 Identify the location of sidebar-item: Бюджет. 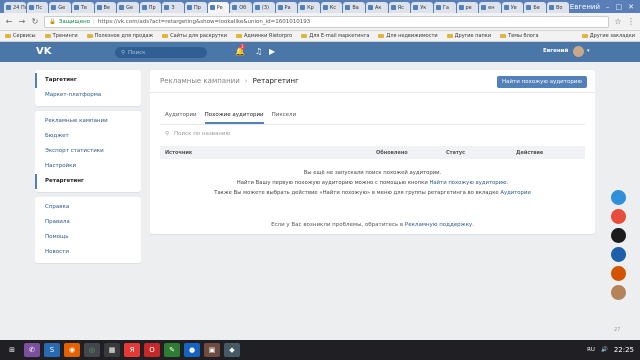
(88, 136).